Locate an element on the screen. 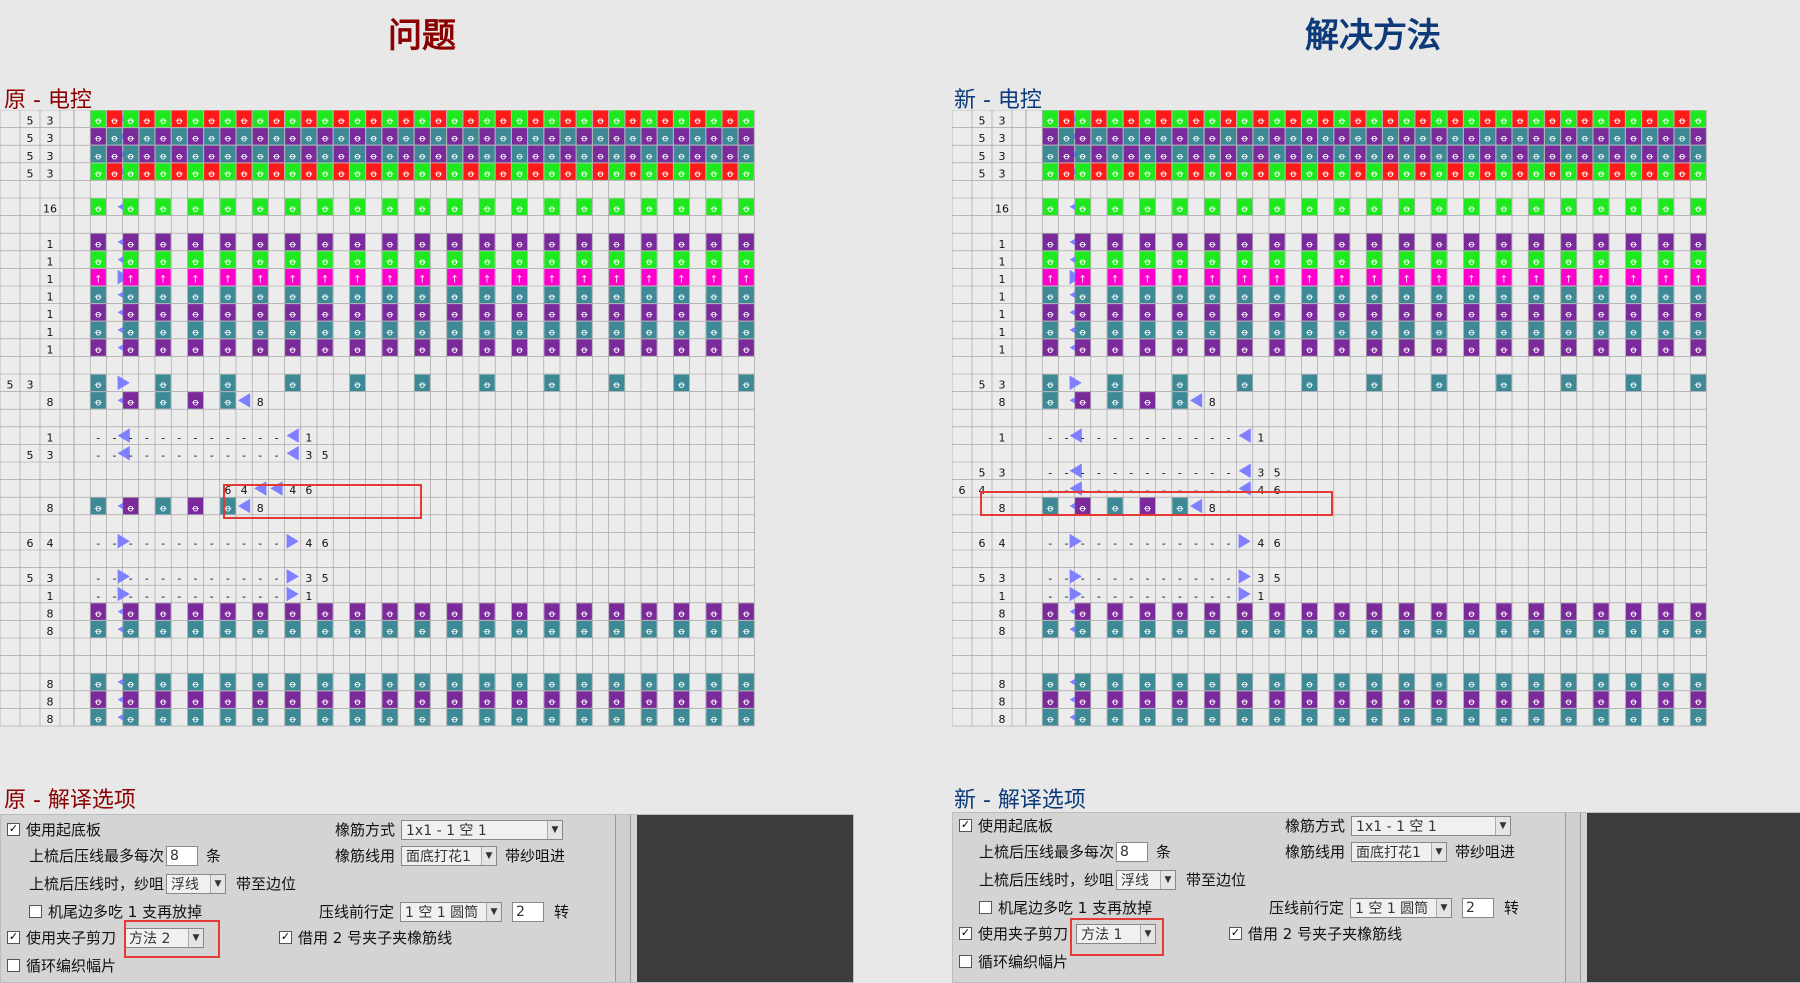 This screenshot has width=1800, height=983. left-clip-highlight is located at coordinates (172, 939).